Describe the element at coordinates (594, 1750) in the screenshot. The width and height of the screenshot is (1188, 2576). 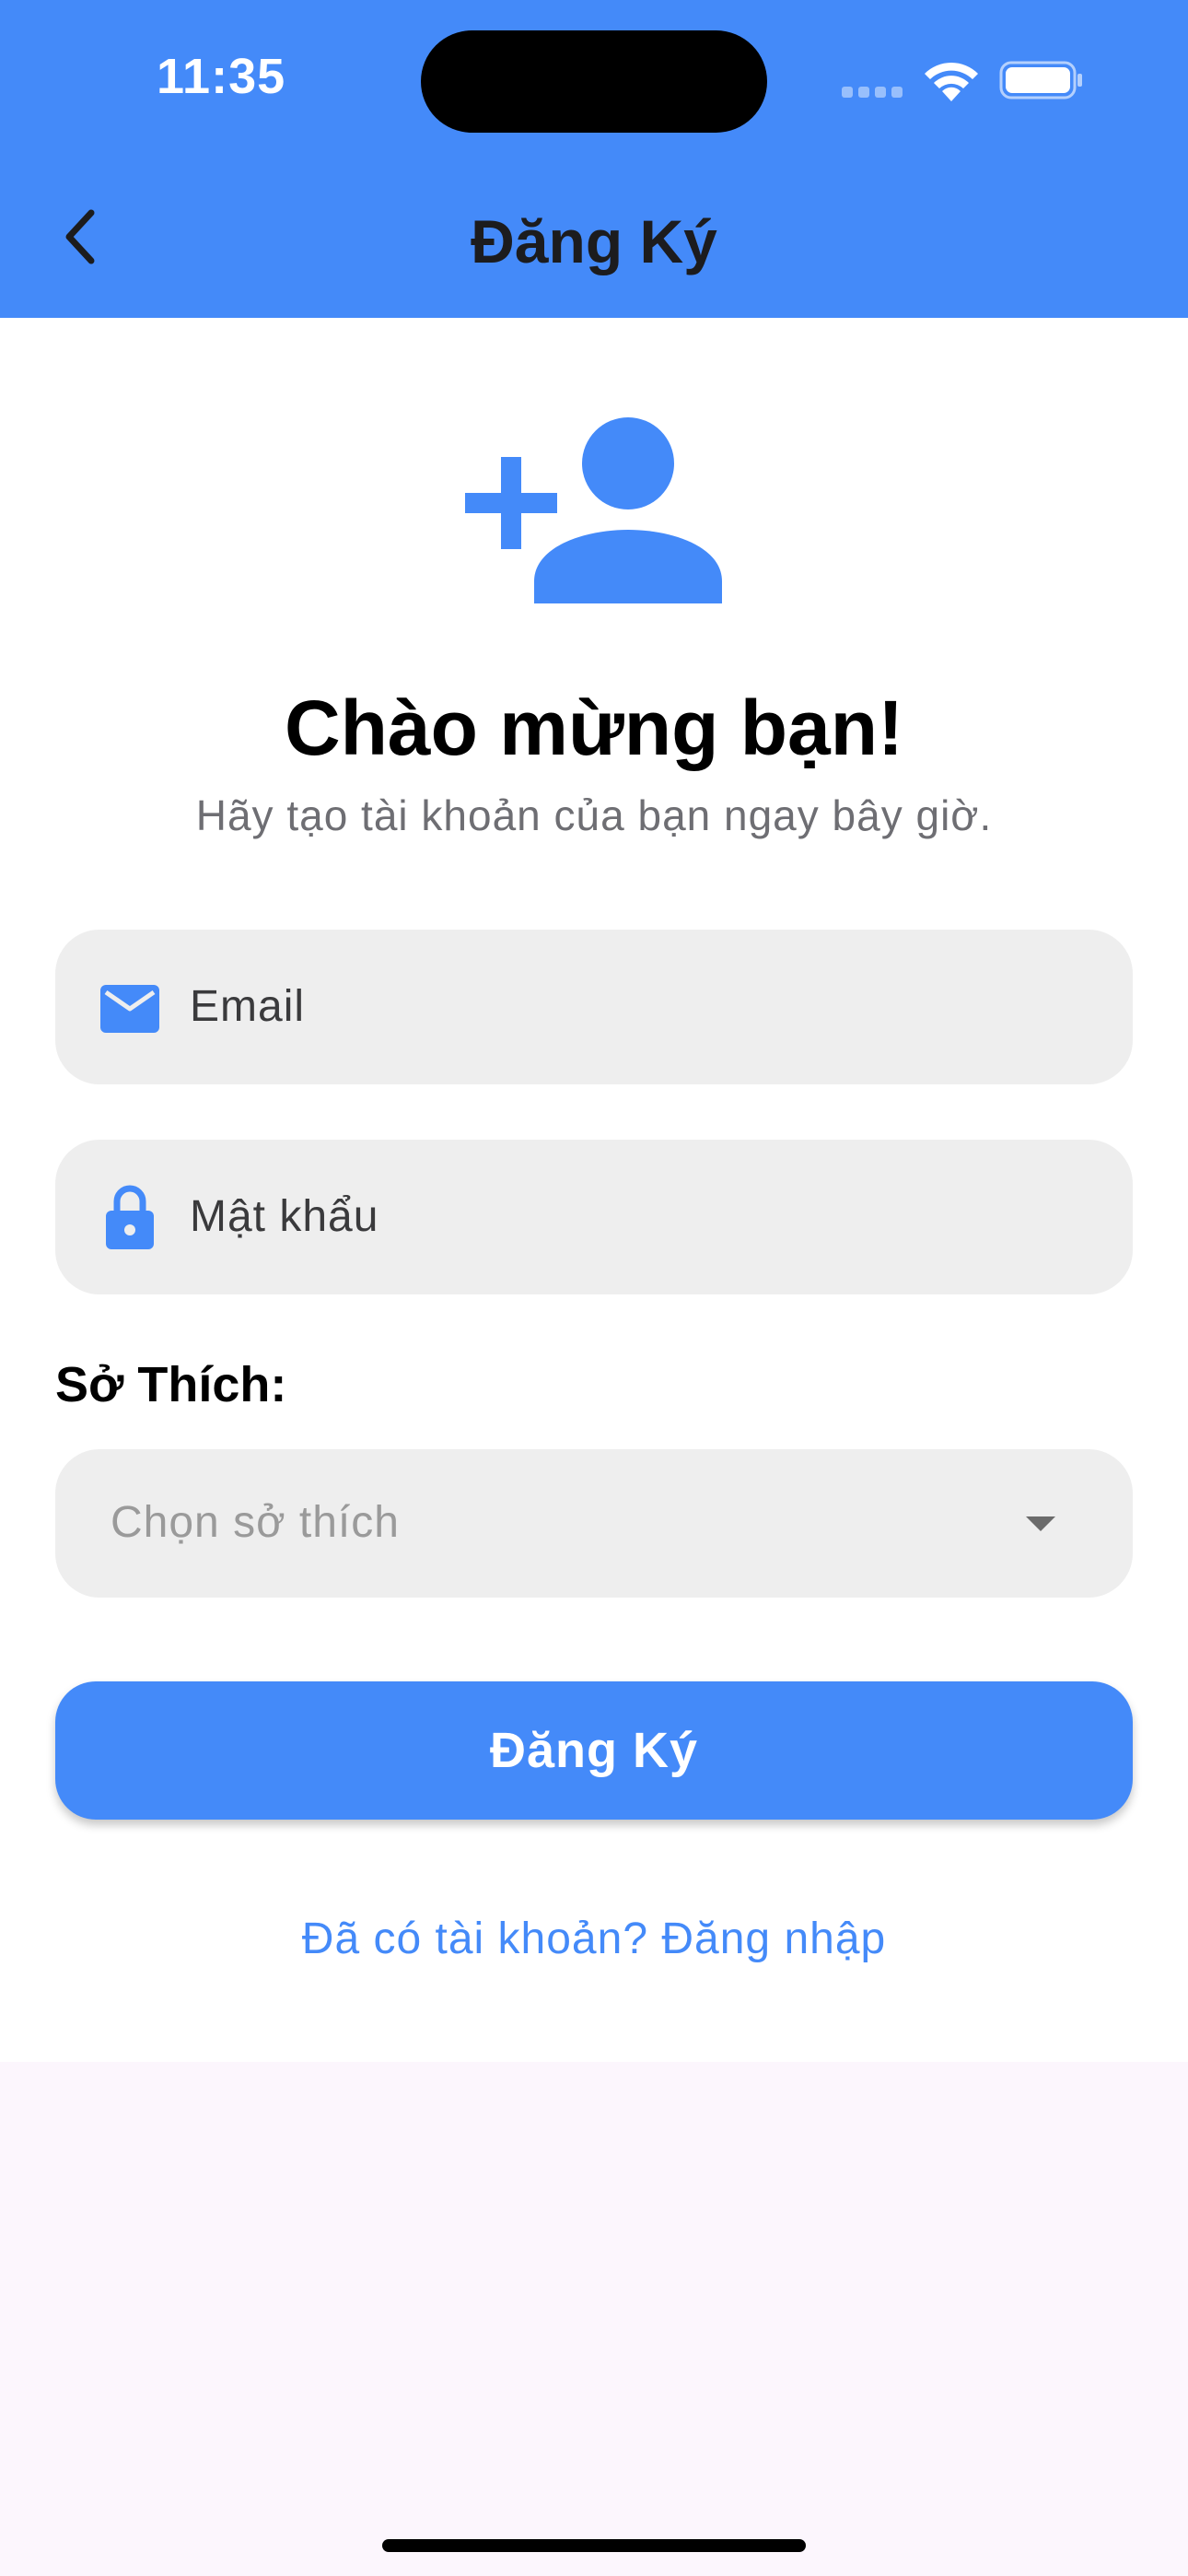
I see `register-button: Đăng Ký` at that location.